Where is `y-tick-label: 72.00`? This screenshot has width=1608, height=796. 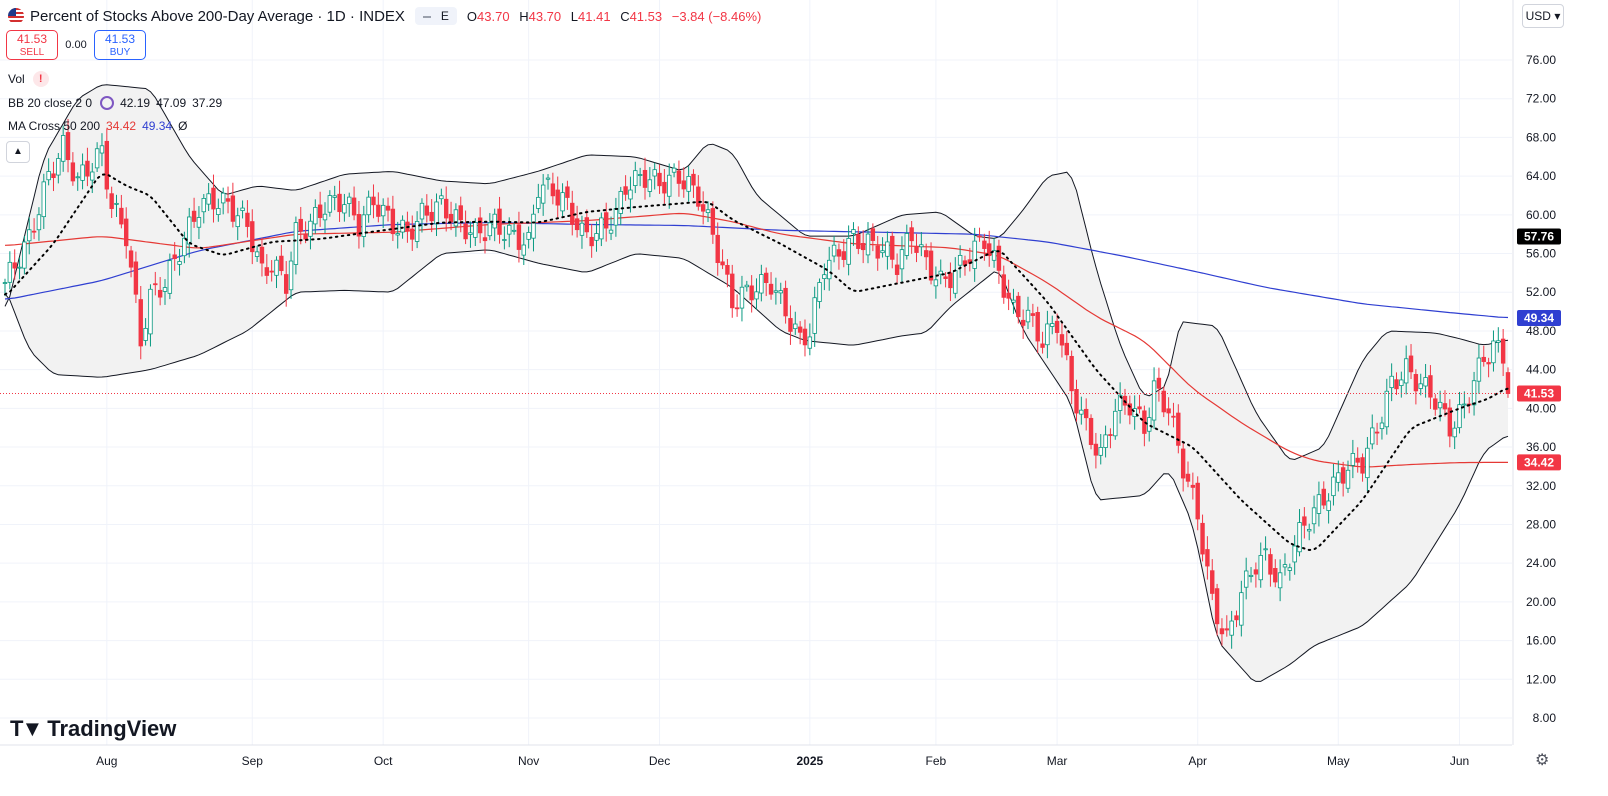
y-tick-label: 72.00 is located at coordinates (1541, 99).